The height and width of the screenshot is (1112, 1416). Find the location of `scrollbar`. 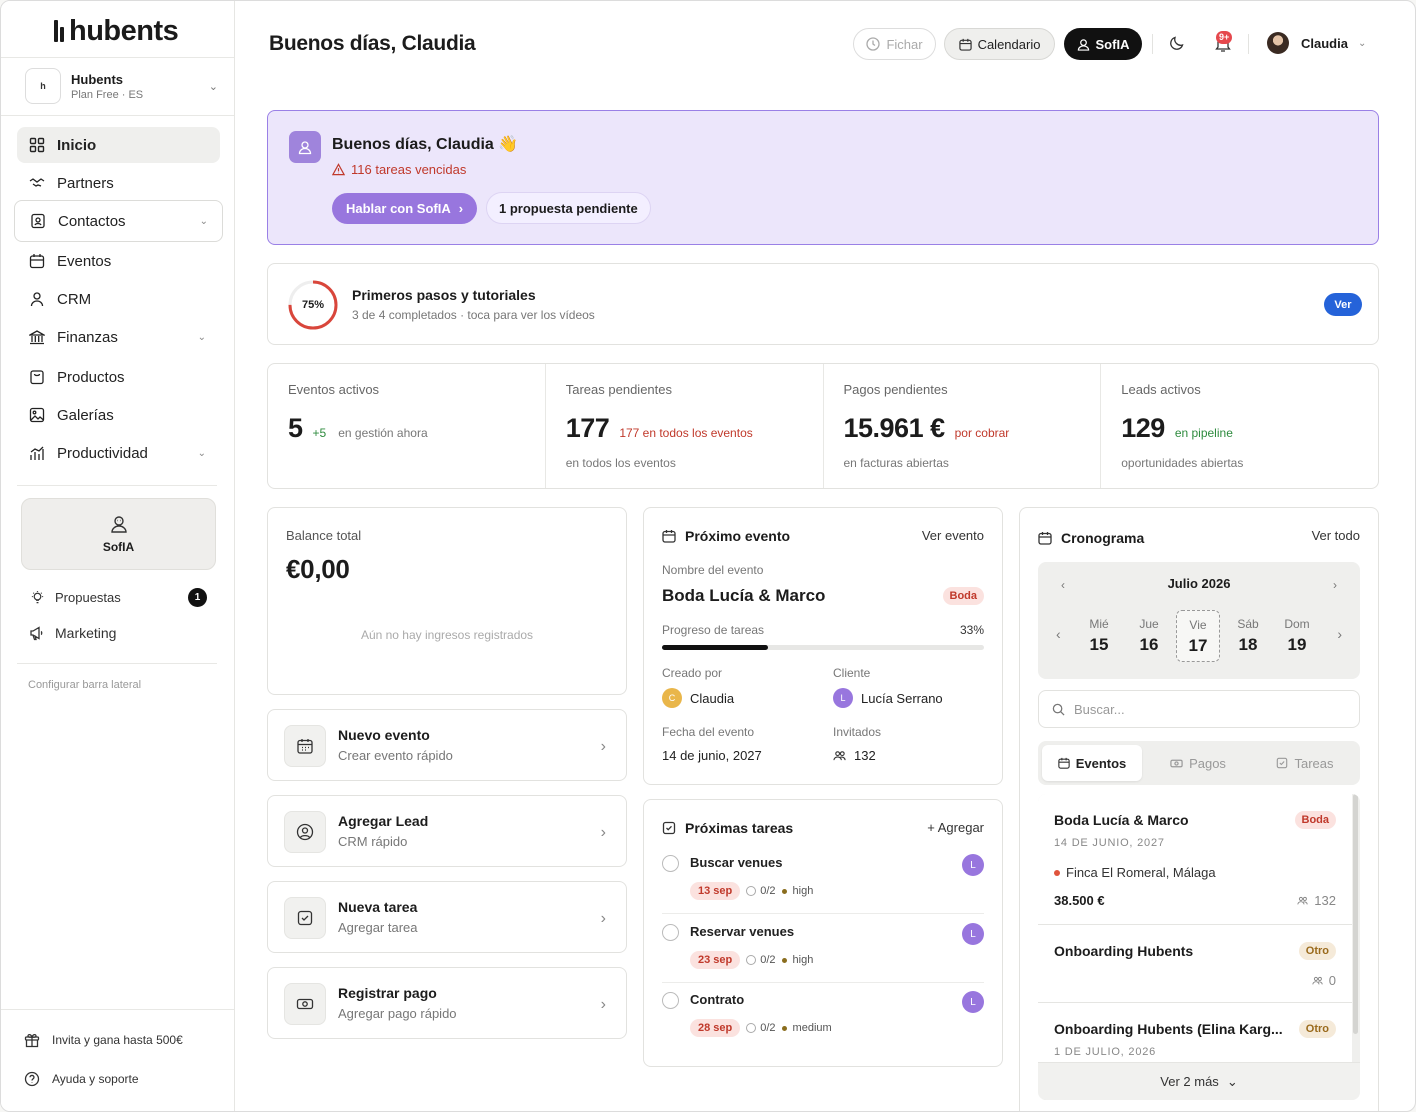

scrollbar is located at coordinates (1355, 914).